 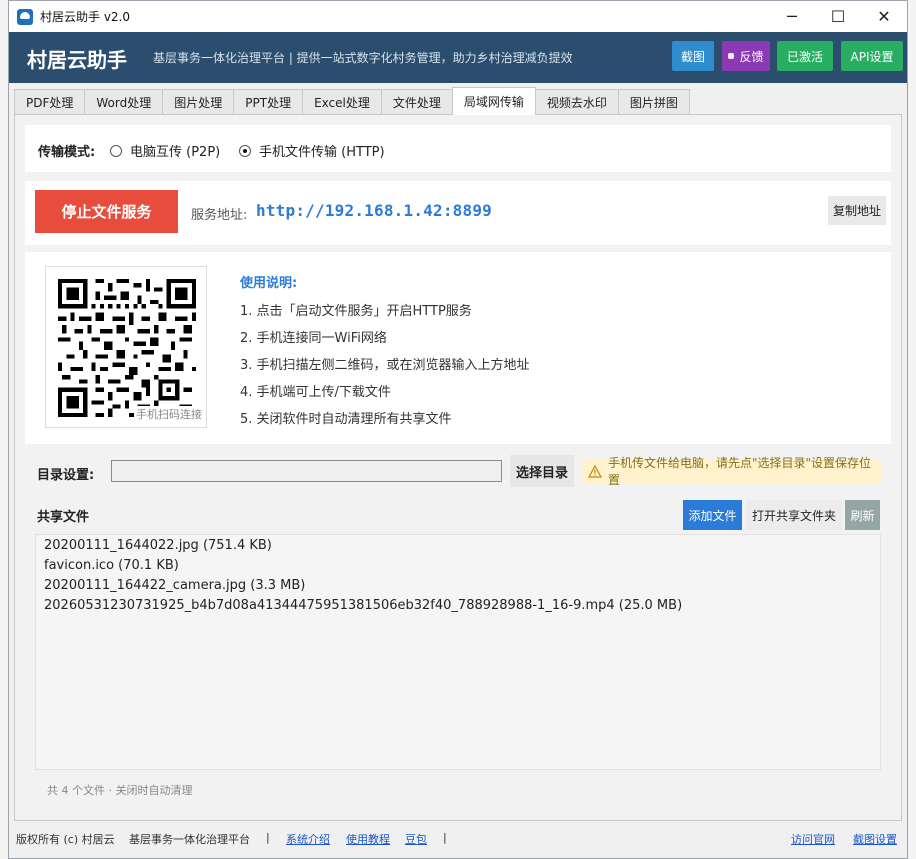 What do you see at coordinates (542, 471) in the screenshot?
I see `select-directory-button: 选择目录` at bounding box center [542, 471].